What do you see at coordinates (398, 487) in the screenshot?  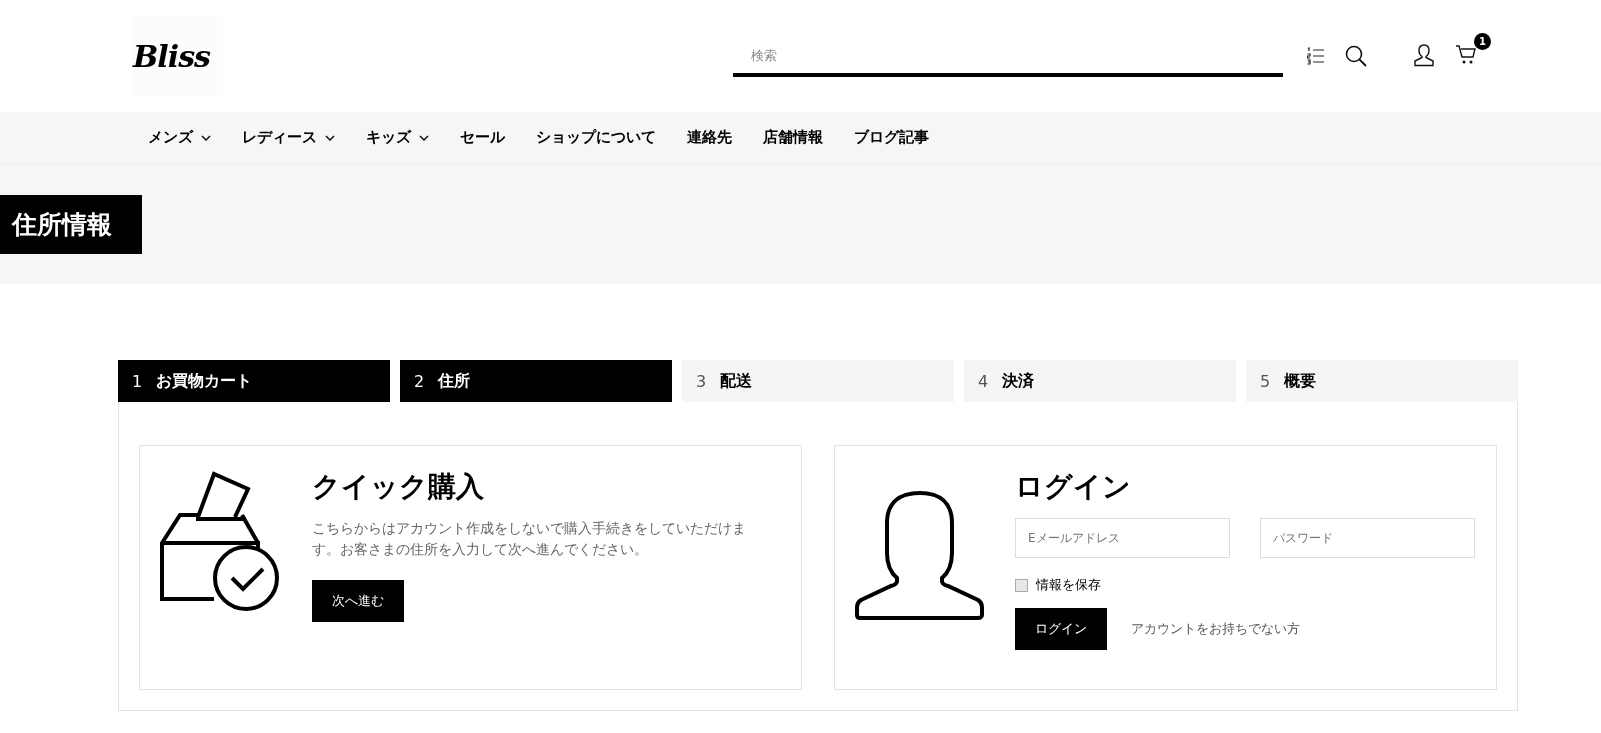 I see `quick-purchase-title: クイック購入` at bounding box center [398, 487].